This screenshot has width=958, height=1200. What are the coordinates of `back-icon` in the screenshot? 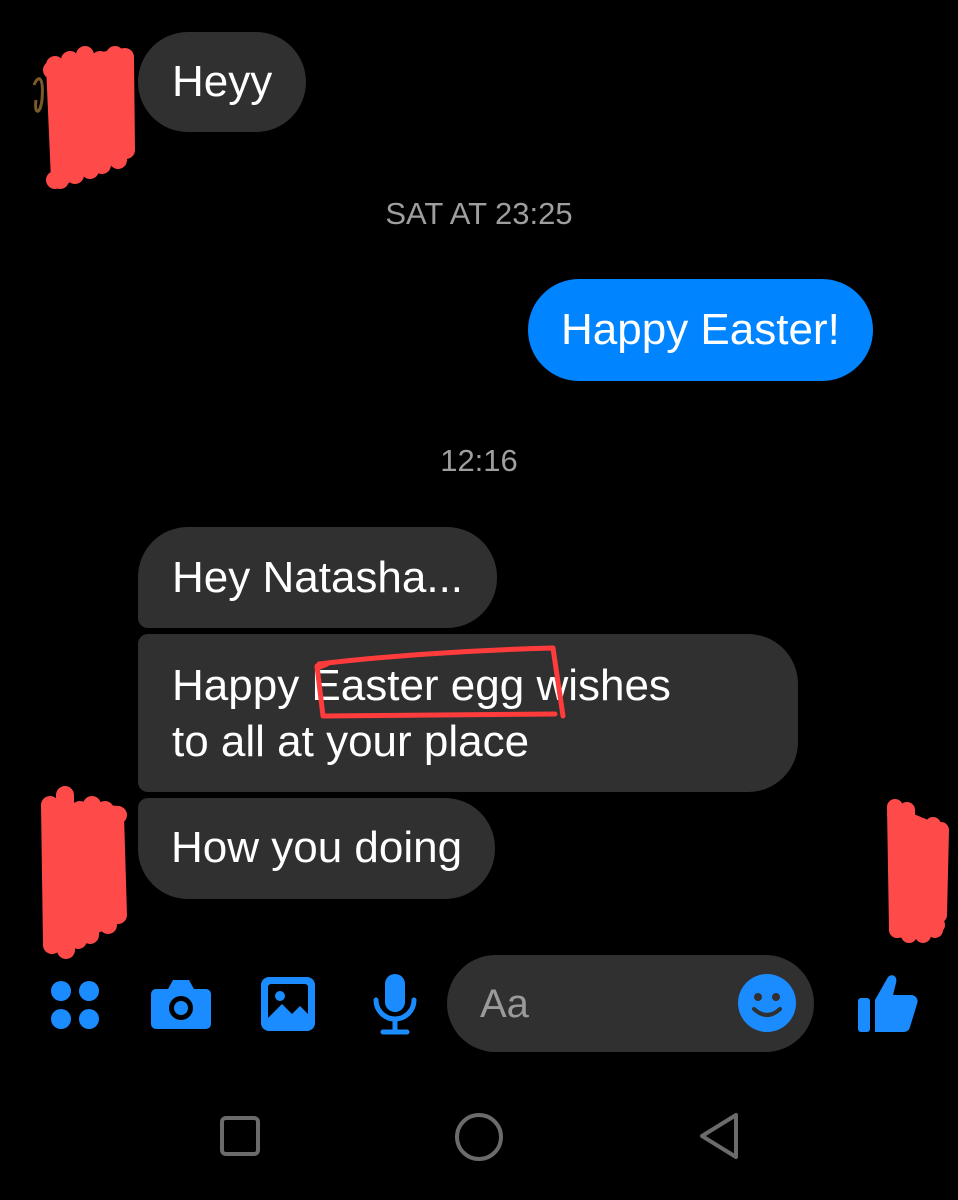 It's located at (719, 1136).